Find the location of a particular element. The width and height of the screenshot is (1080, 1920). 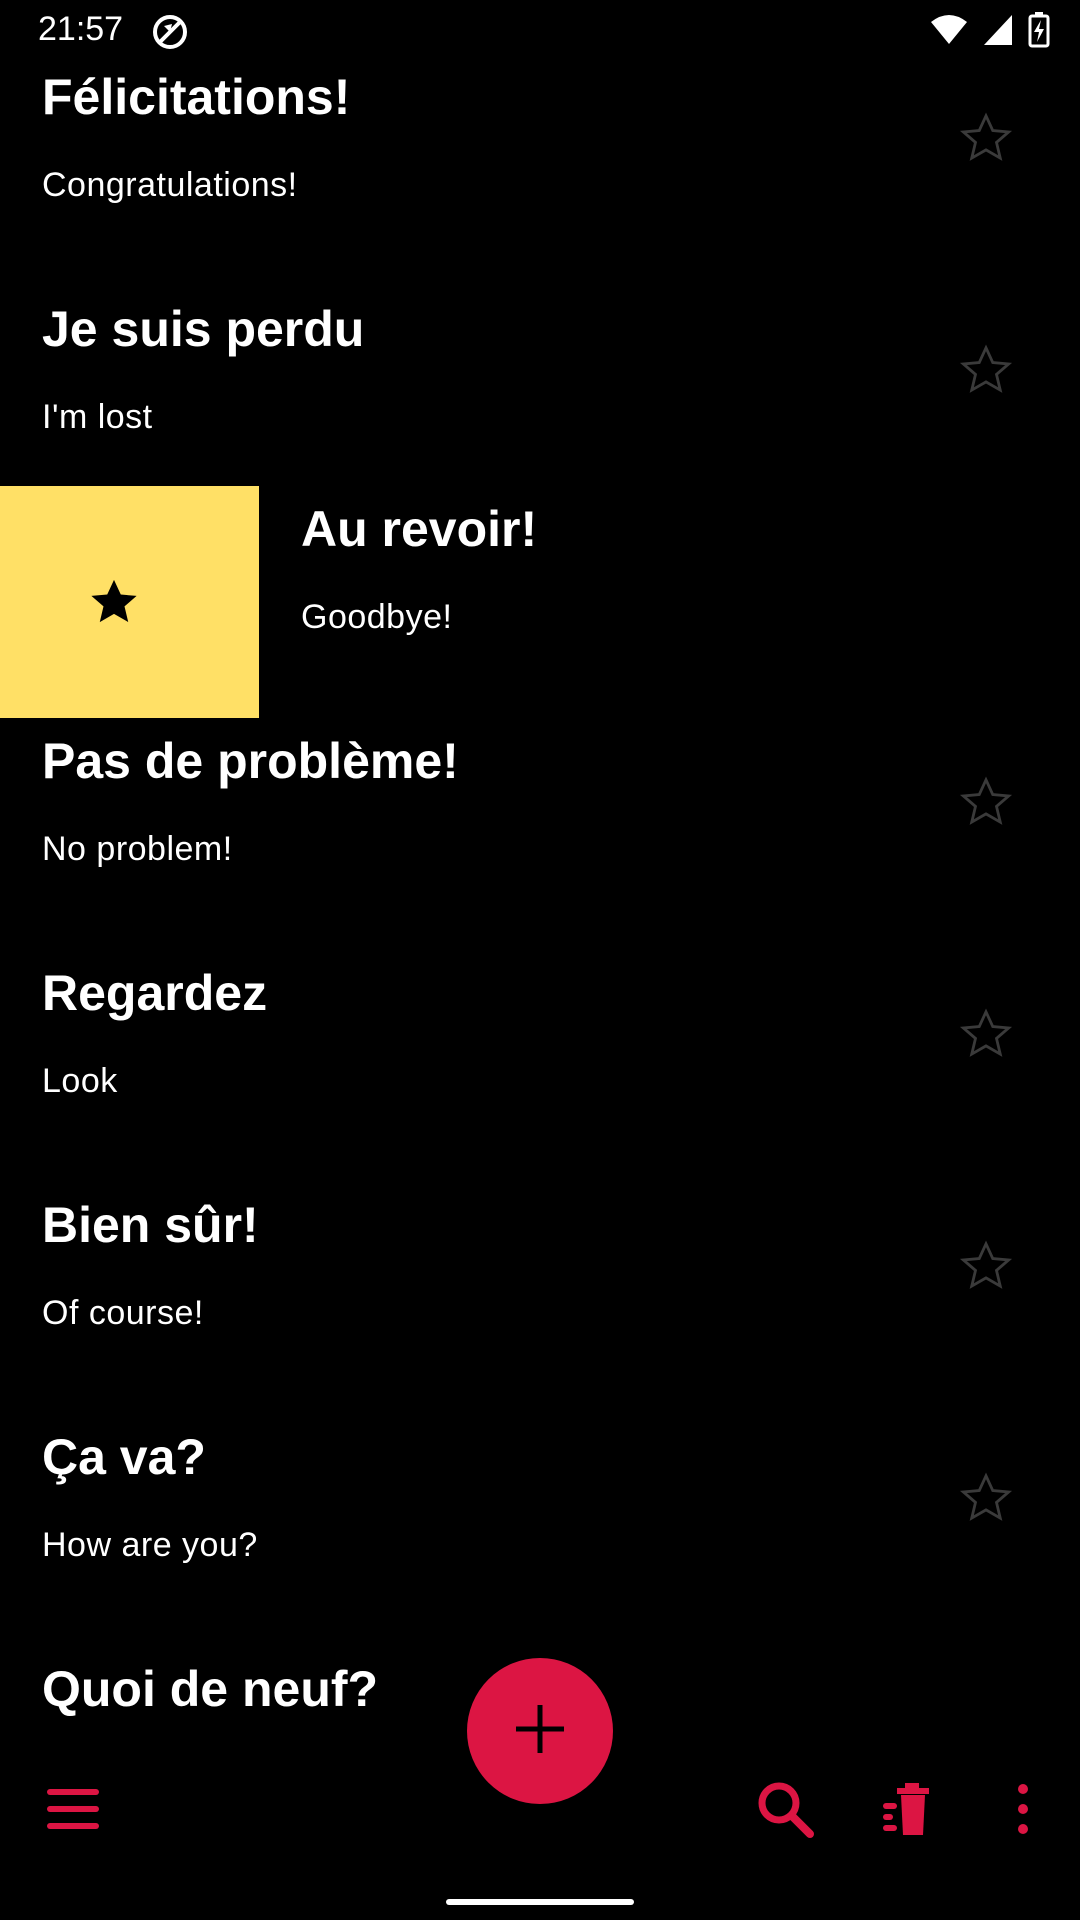

list-item: Regardez Look is located at coordinates (540, 1066).